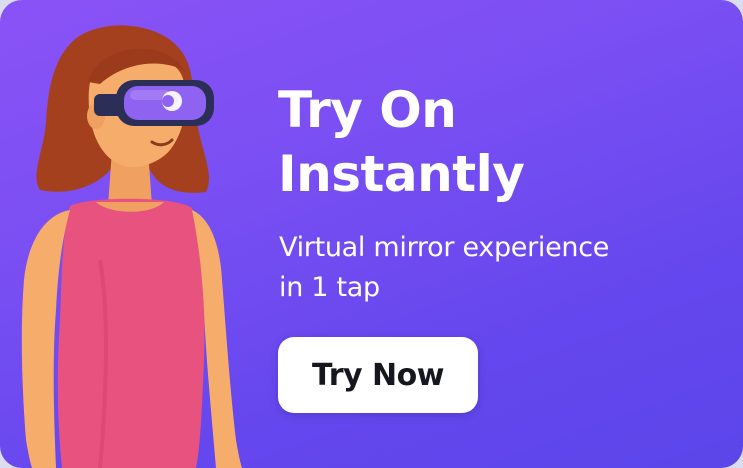 The height and width of the screenshot is (468, 743). What do you see at coordinates (499, 268) in the screenshot?
I see `subheadline: Virtual mirror experience in 1 tap` at bounding box center [499, 268].